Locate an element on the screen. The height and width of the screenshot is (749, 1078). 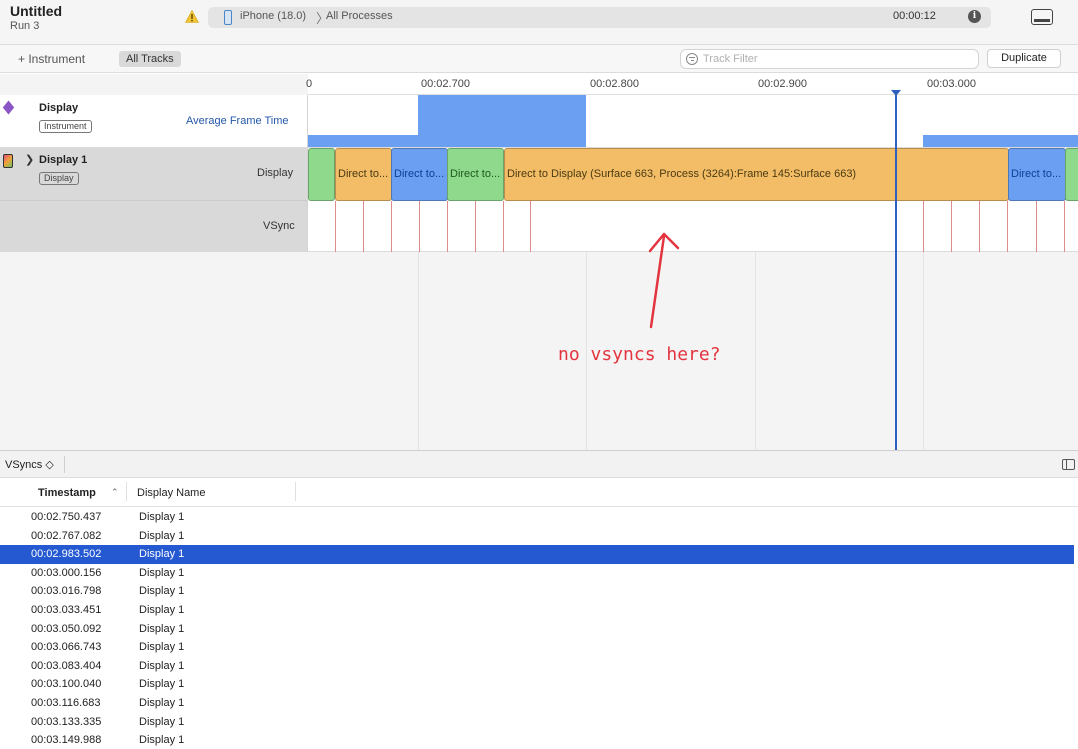
cell-timestamp: 00:02.767.082 is located at coordinates (66, 535).